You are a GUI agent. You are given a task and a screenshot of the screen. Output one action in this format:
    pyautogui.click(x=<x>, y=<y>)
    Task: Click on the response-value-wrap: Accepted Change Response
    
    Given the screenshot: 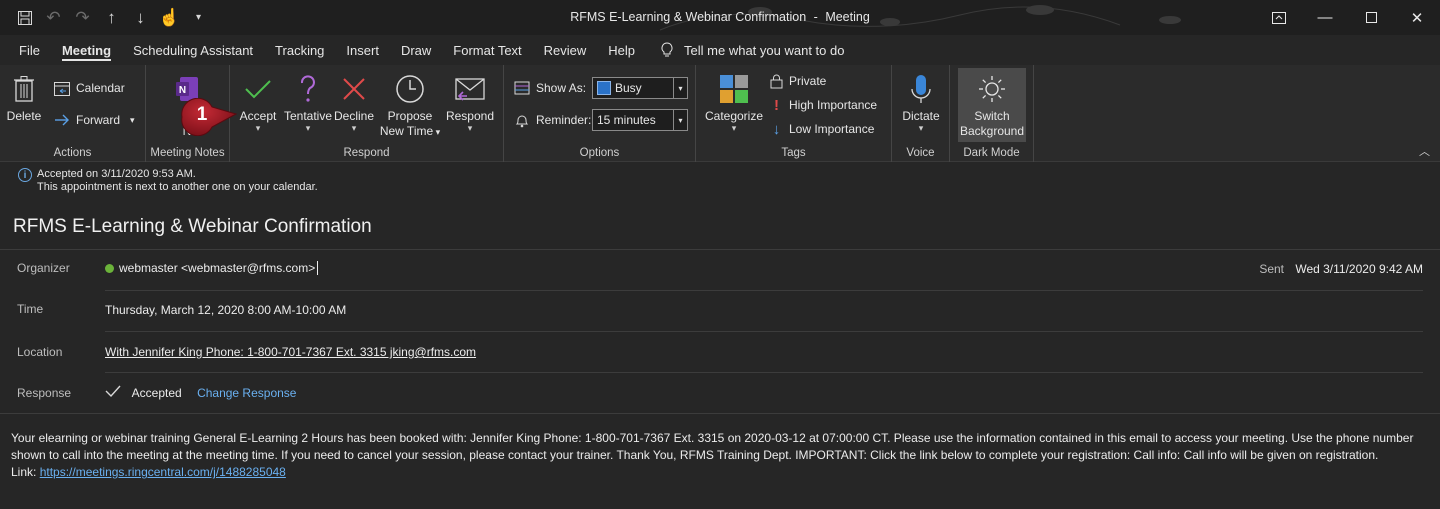 What is the action you would take?
    pyautogui.click(x=200, y=392)
    